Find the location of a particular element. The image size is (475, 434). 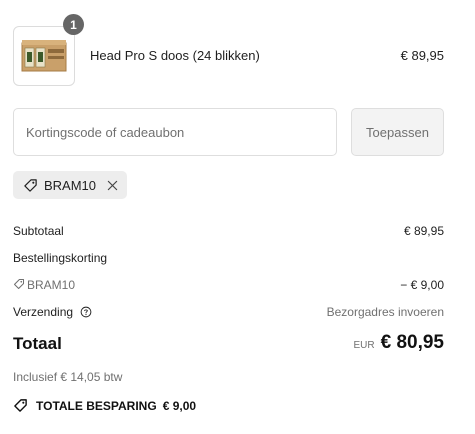

savings-label: TOTALE BESPARING is located at coordinates (96, 405).